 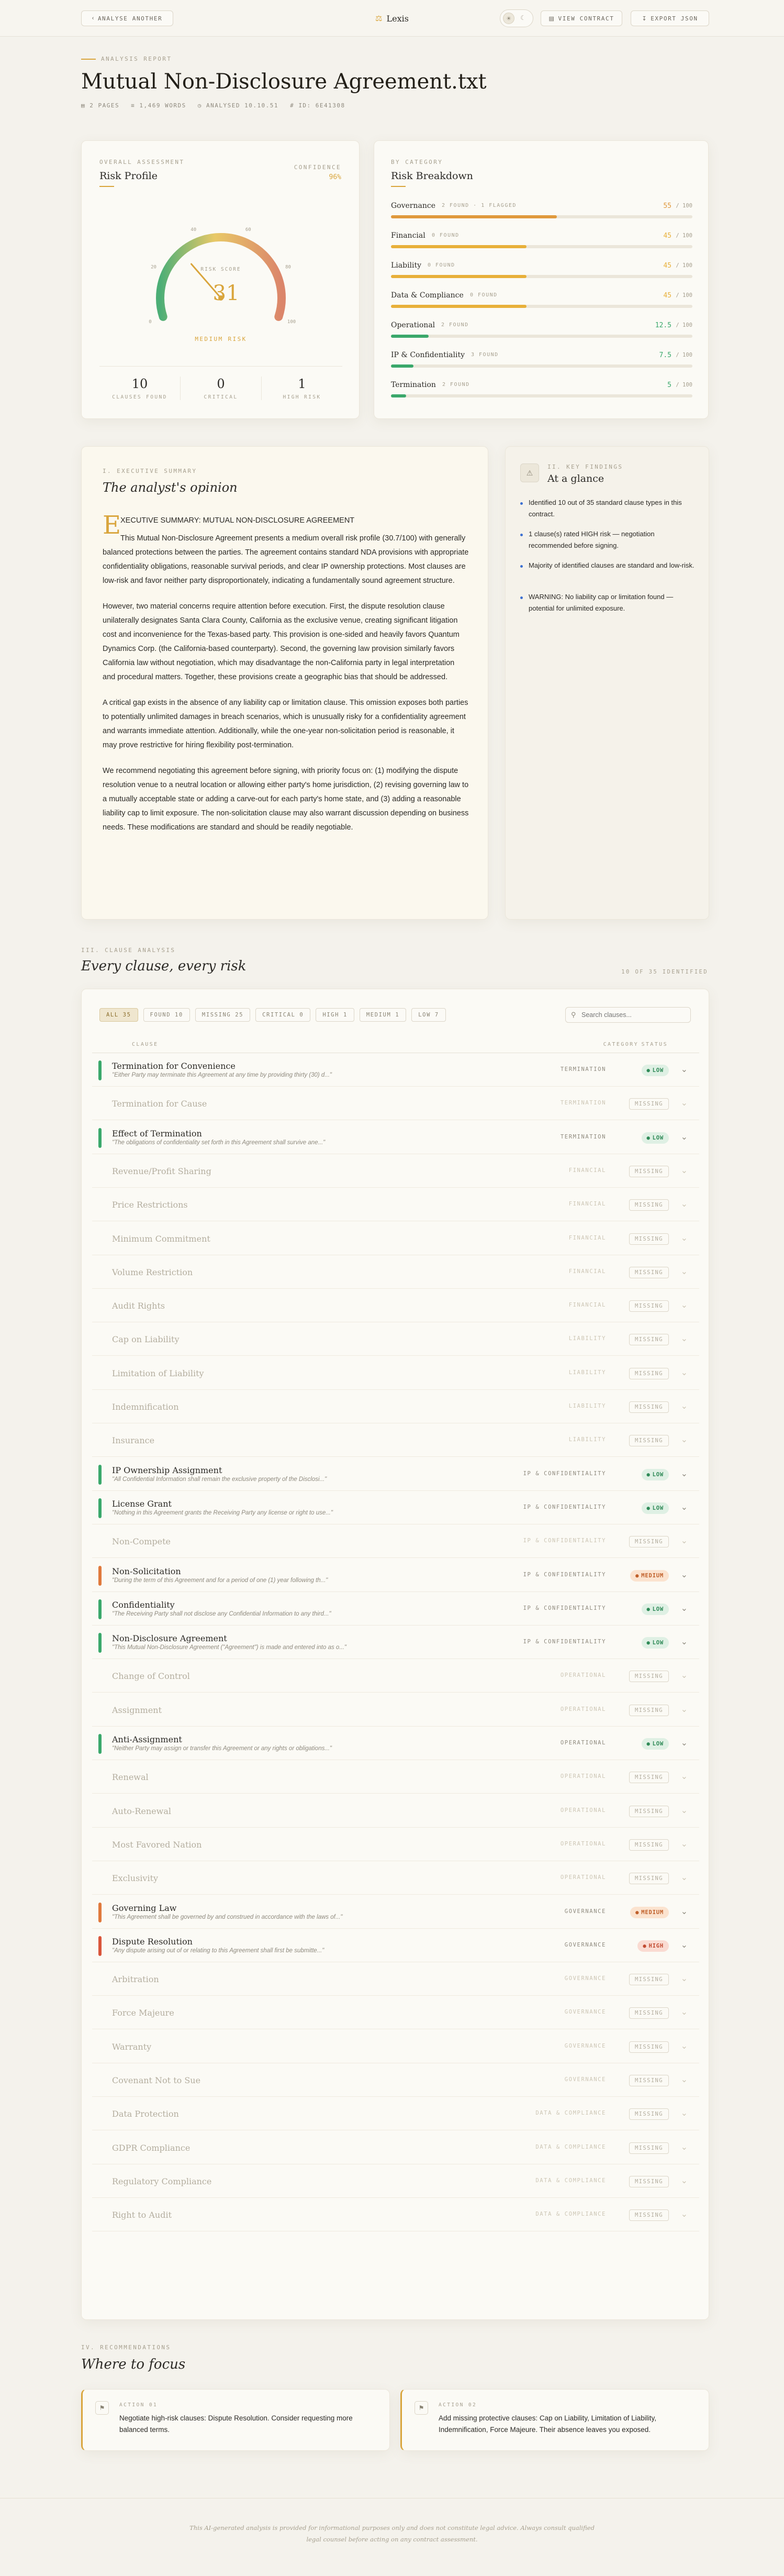 I want to click on clause-row: Volume Restriction FINANCIAL MISSING ⌄, so click(x=395, y=1272).